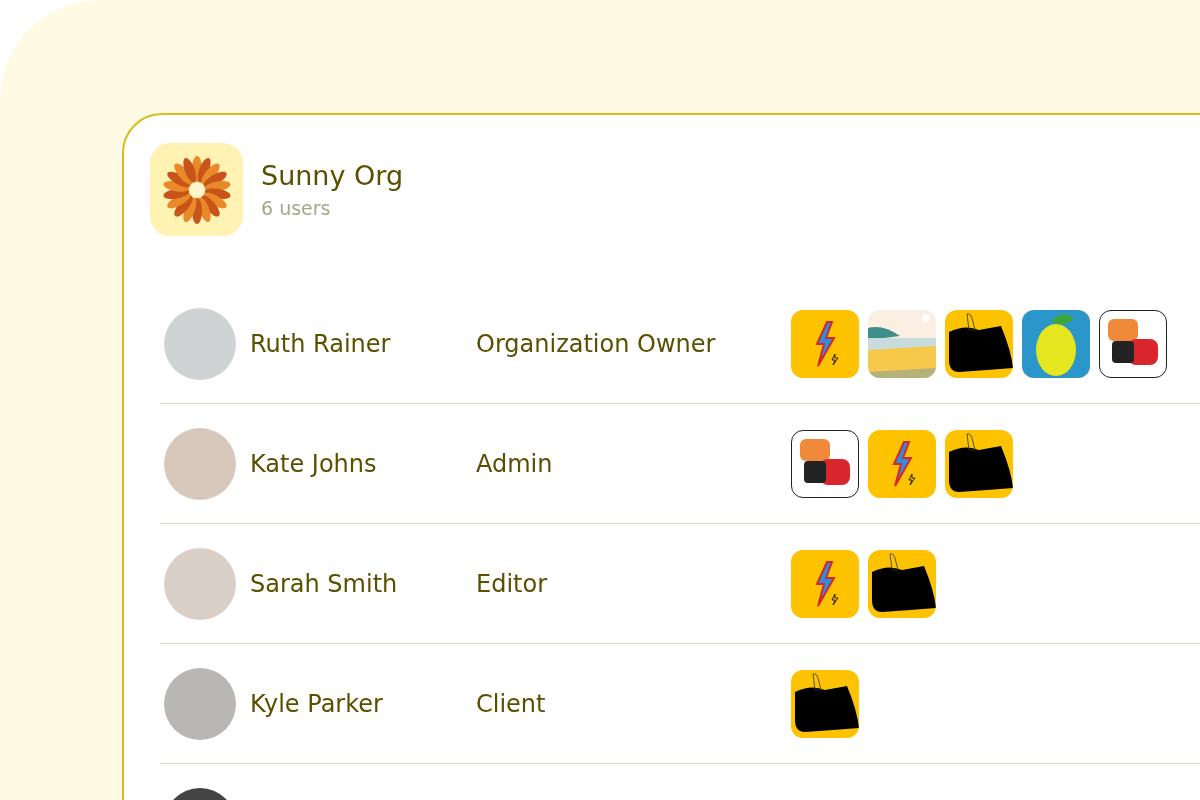 This screenshot has height=800, width=1200. What do you see at coordinates (296, 208) in the screenshot?
I see `user-count: 6 users` at bounding box center [296, 208].